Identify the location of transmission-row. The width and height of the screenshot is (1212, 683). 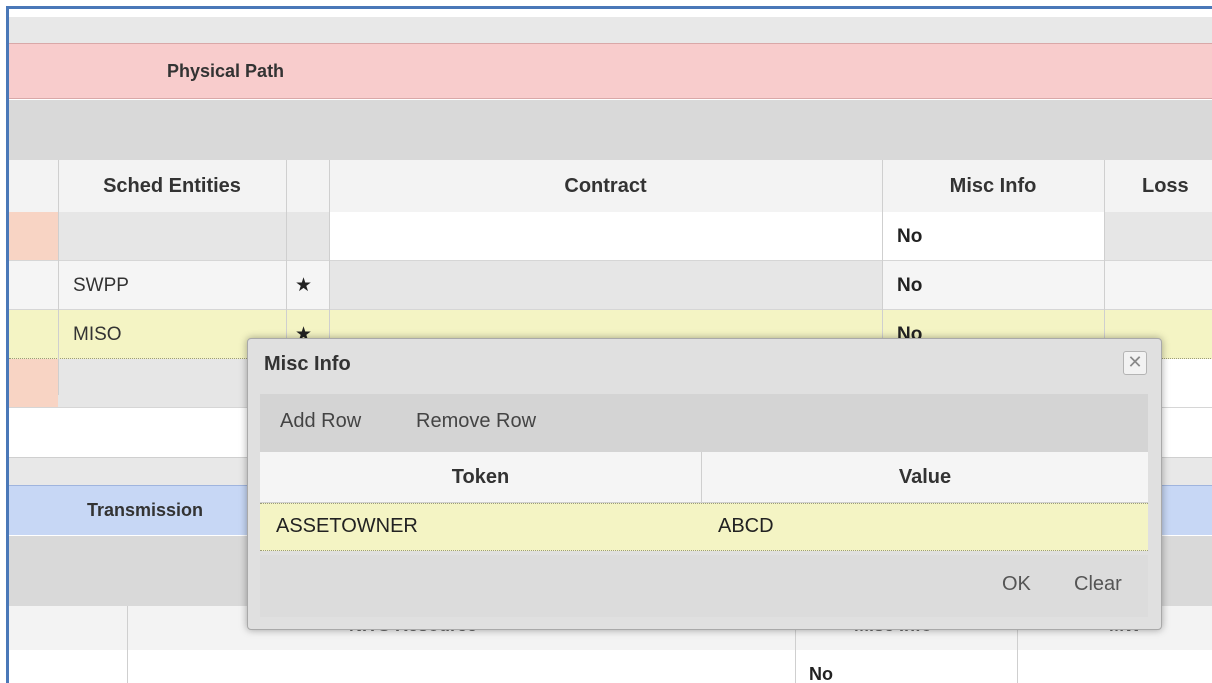
(610, 666).